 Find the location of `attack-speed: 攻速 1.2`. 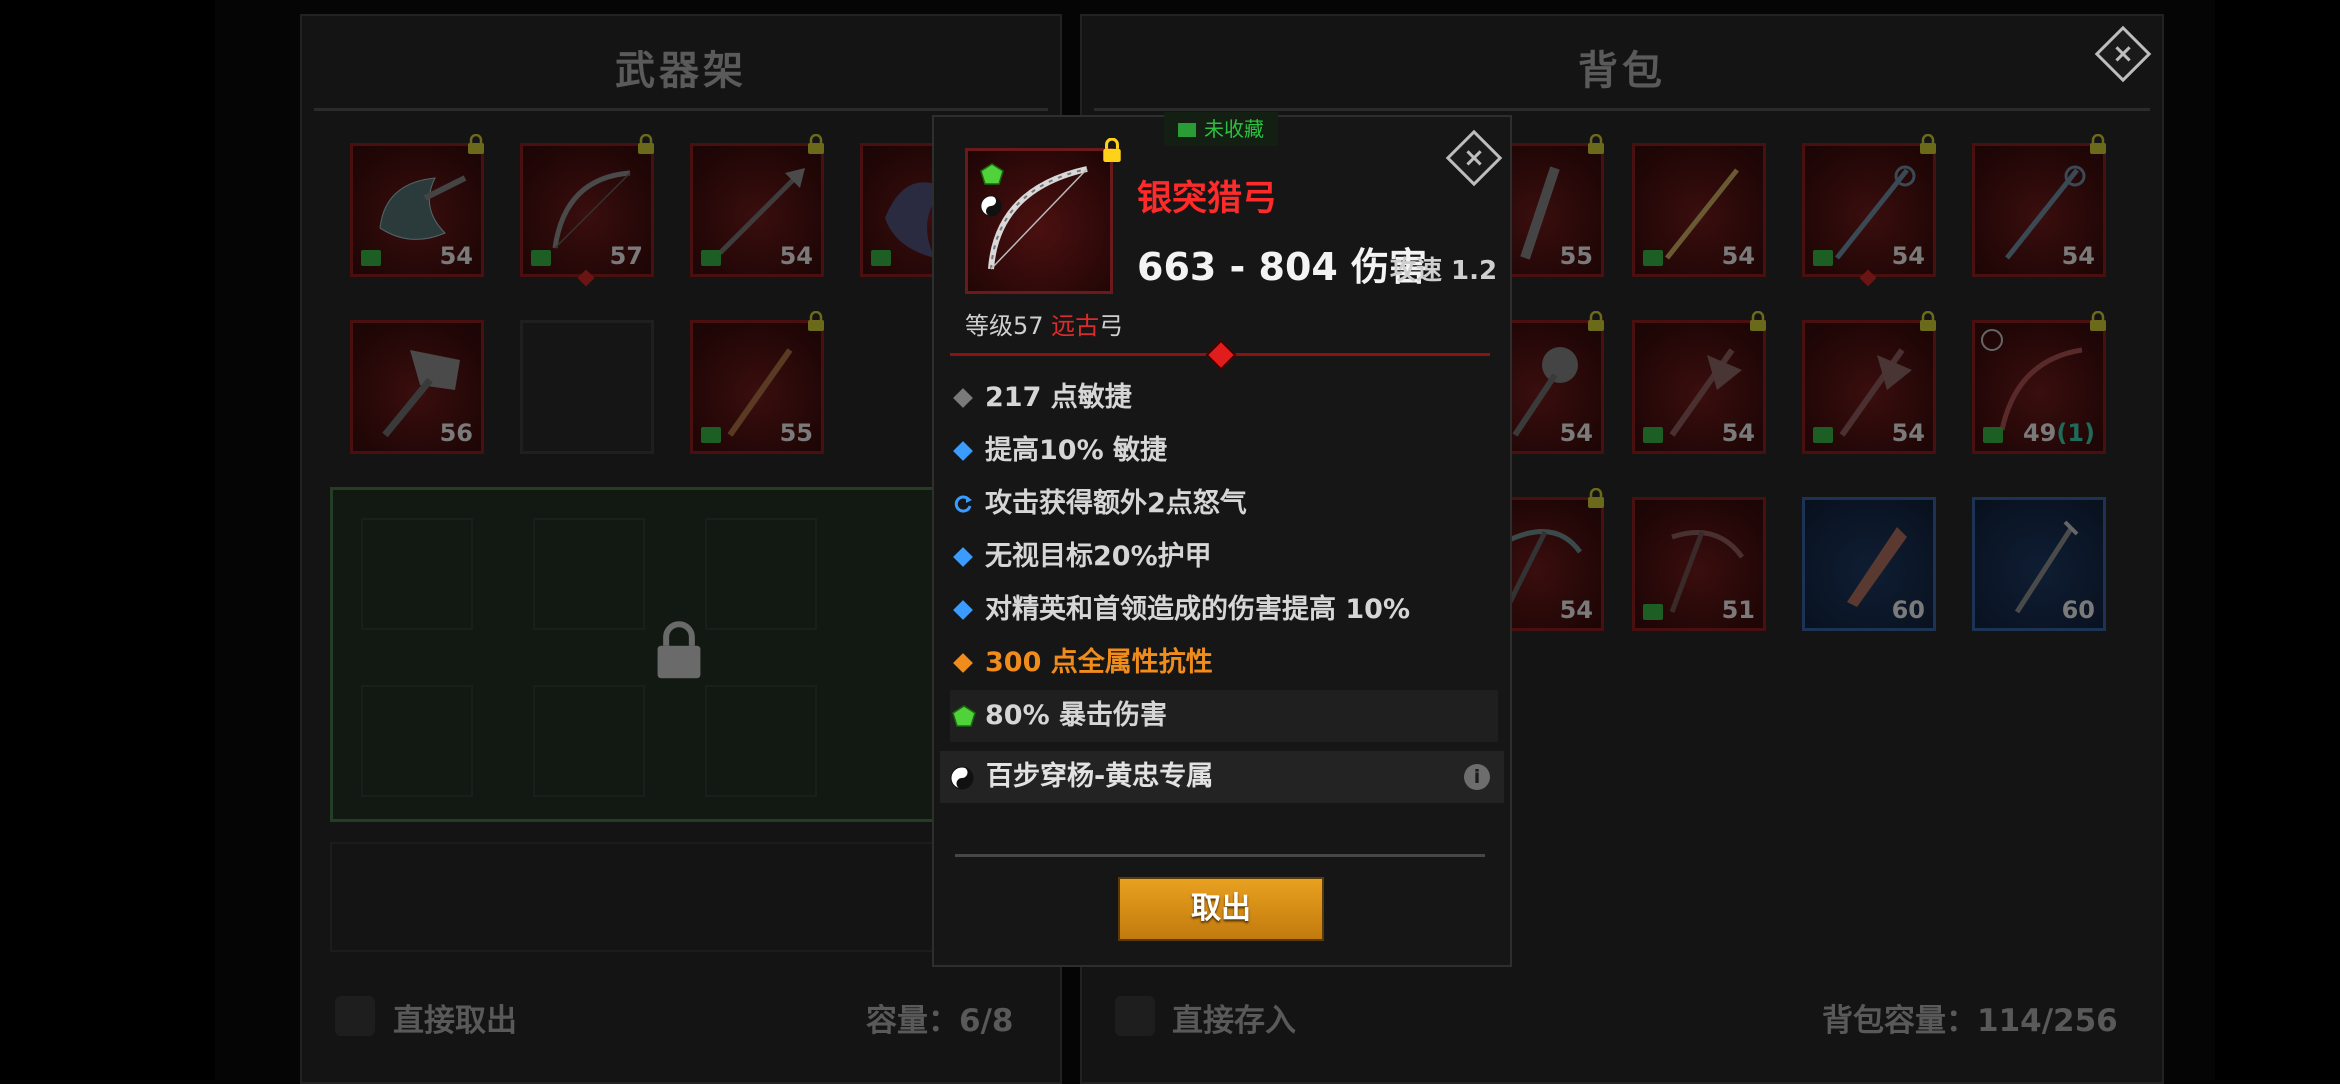

attack-speed: 攻速 1.2 is located at coordinates (1444, 271).